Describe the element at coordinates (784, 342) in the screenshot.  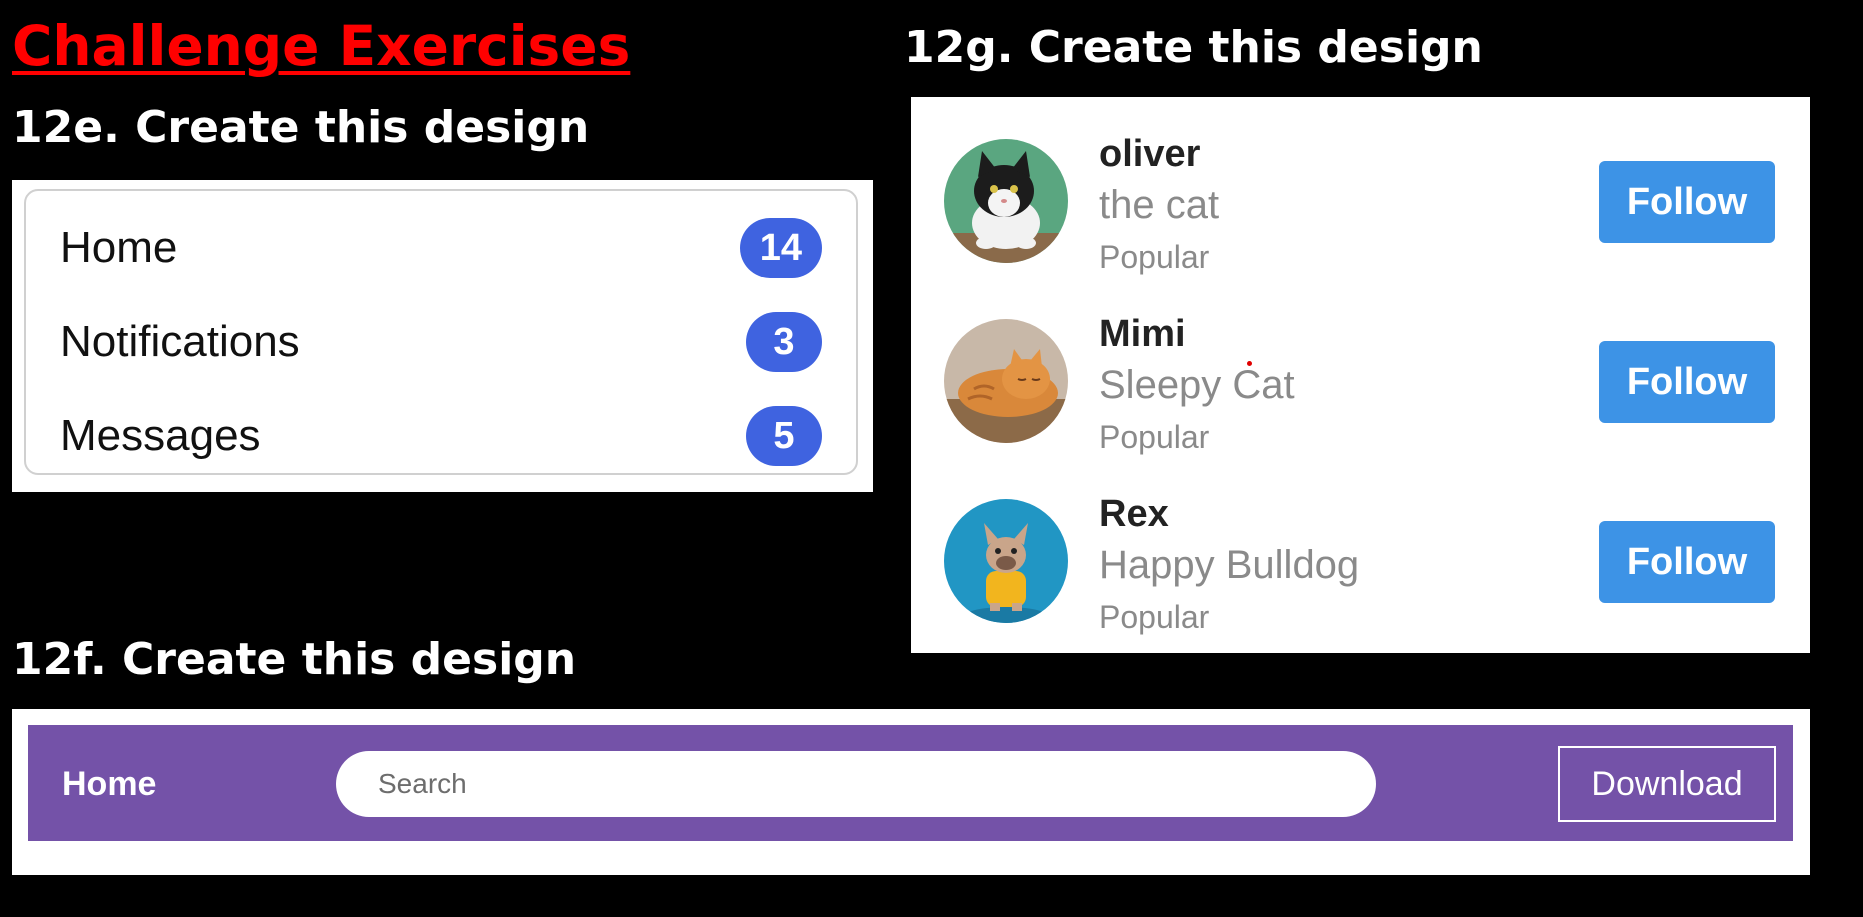
I see `count-badge: 3` at that location.